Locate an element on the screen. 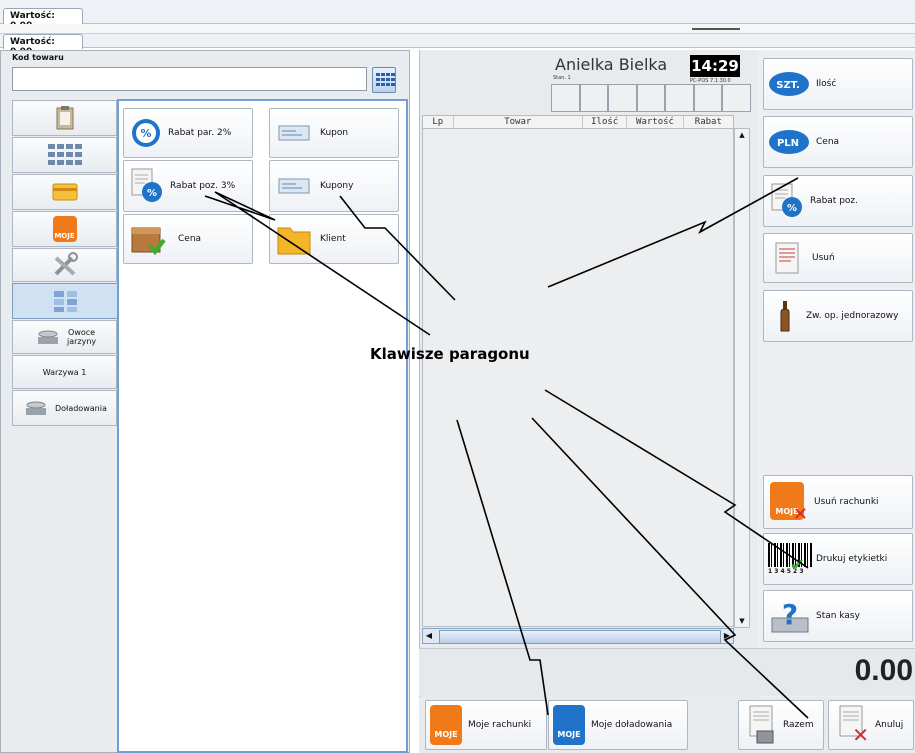  rabat-poz-button: % Rabat poz. is located at coordinates (838, 201).